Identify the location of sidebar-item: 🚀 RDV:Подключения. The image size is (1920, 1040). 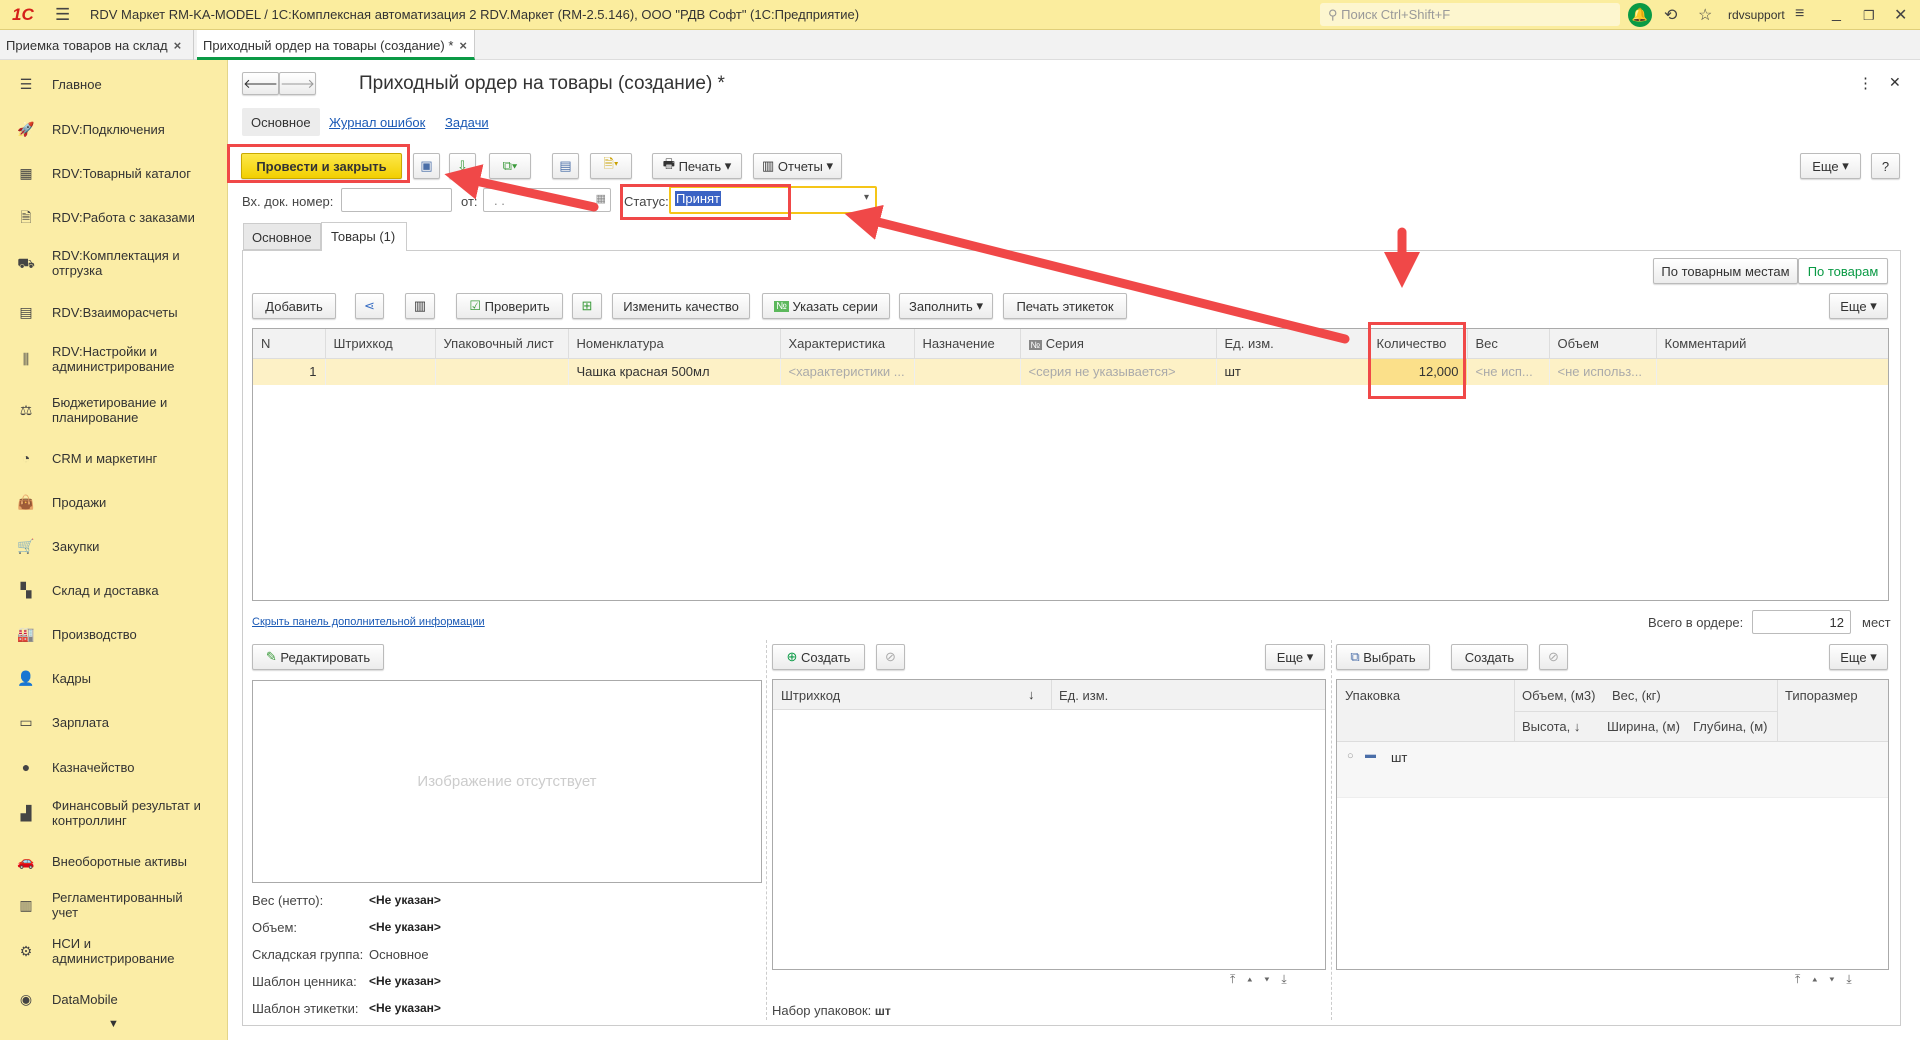
(114, 129).